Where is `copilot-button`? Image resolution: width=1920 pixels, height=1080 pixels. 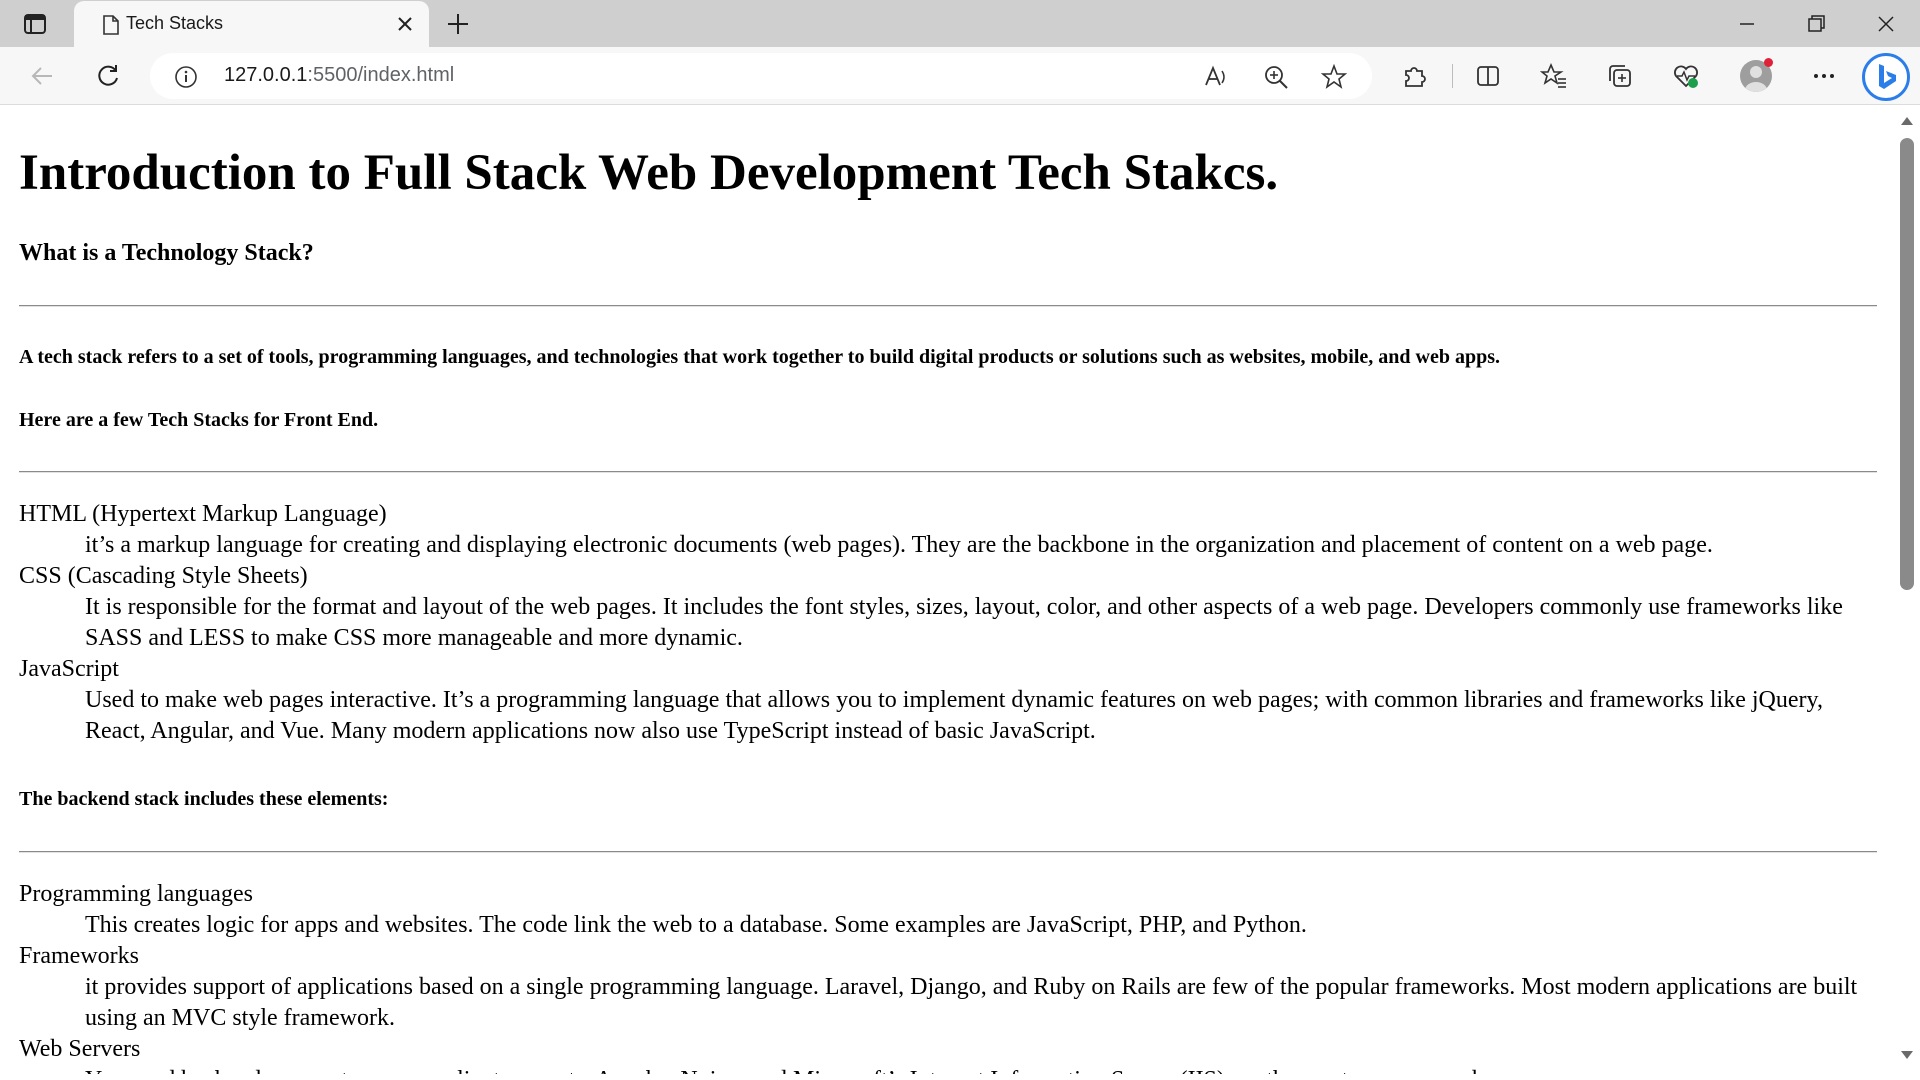 copilot-button is located at coordinates (1886, 77).